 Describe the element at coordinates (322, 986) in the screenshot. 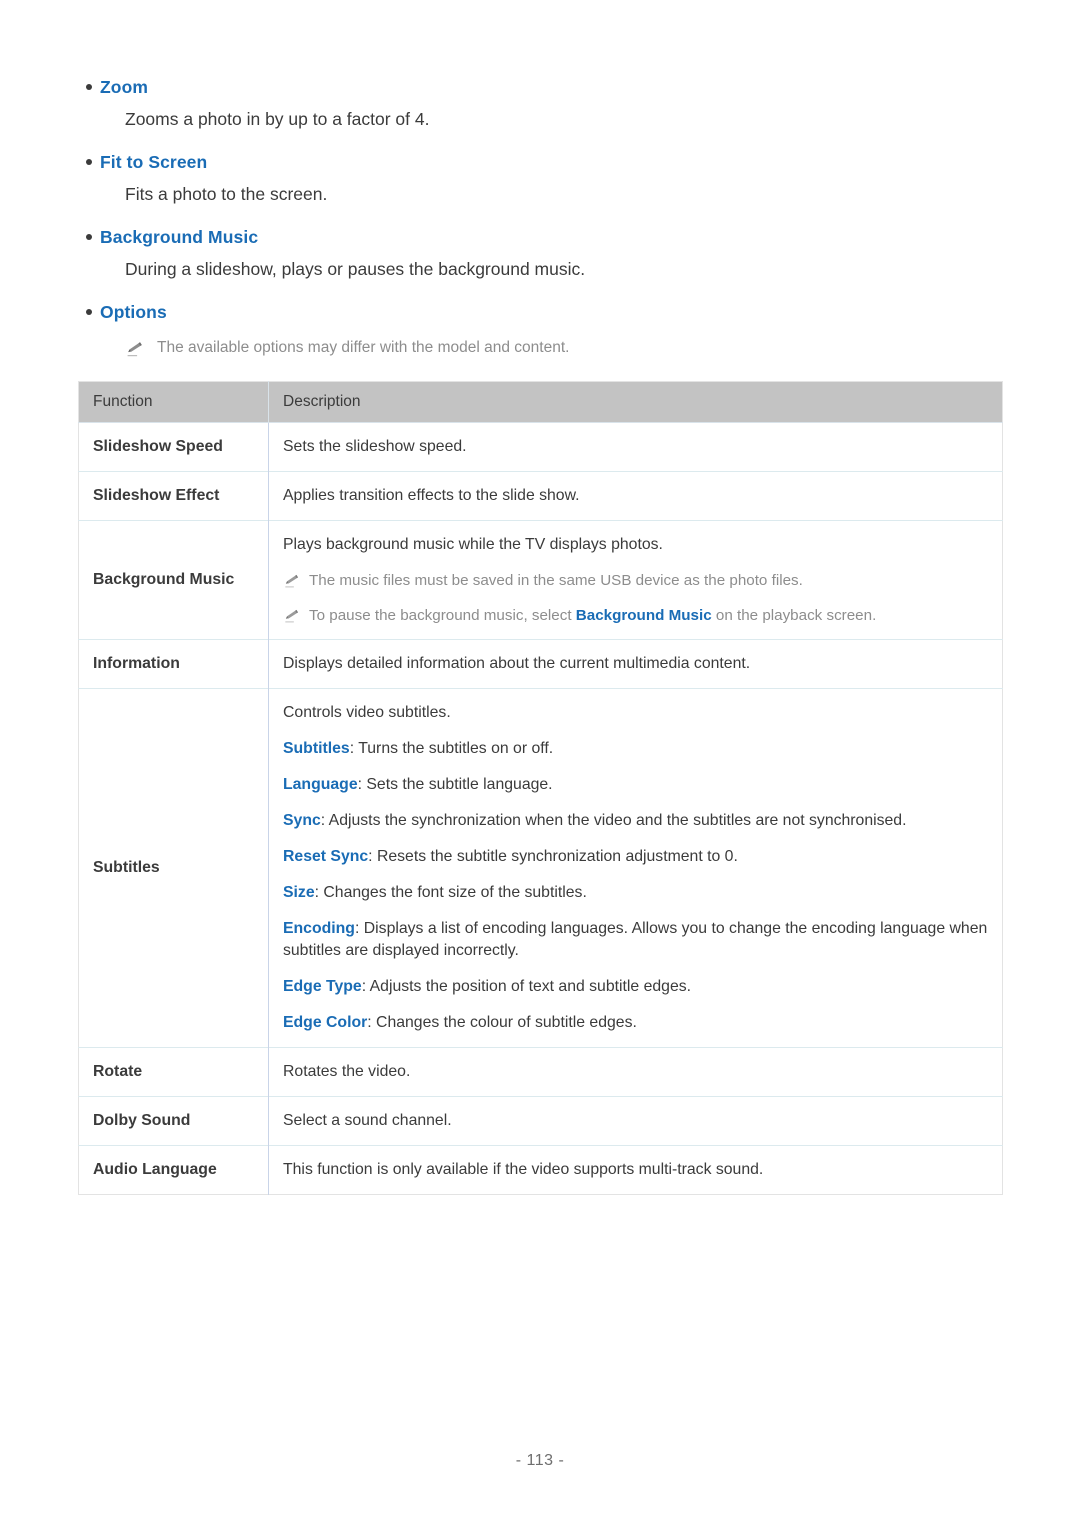

I see `term-label: Edge Type` at that location.